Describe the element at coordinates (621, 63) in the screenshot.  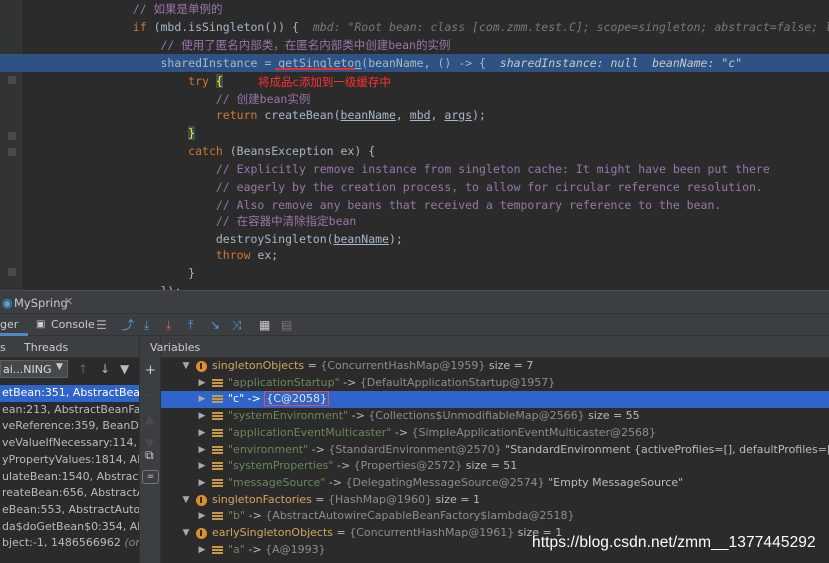
I see `code-token: sharedInstance: null beanName: "c"` at that location.